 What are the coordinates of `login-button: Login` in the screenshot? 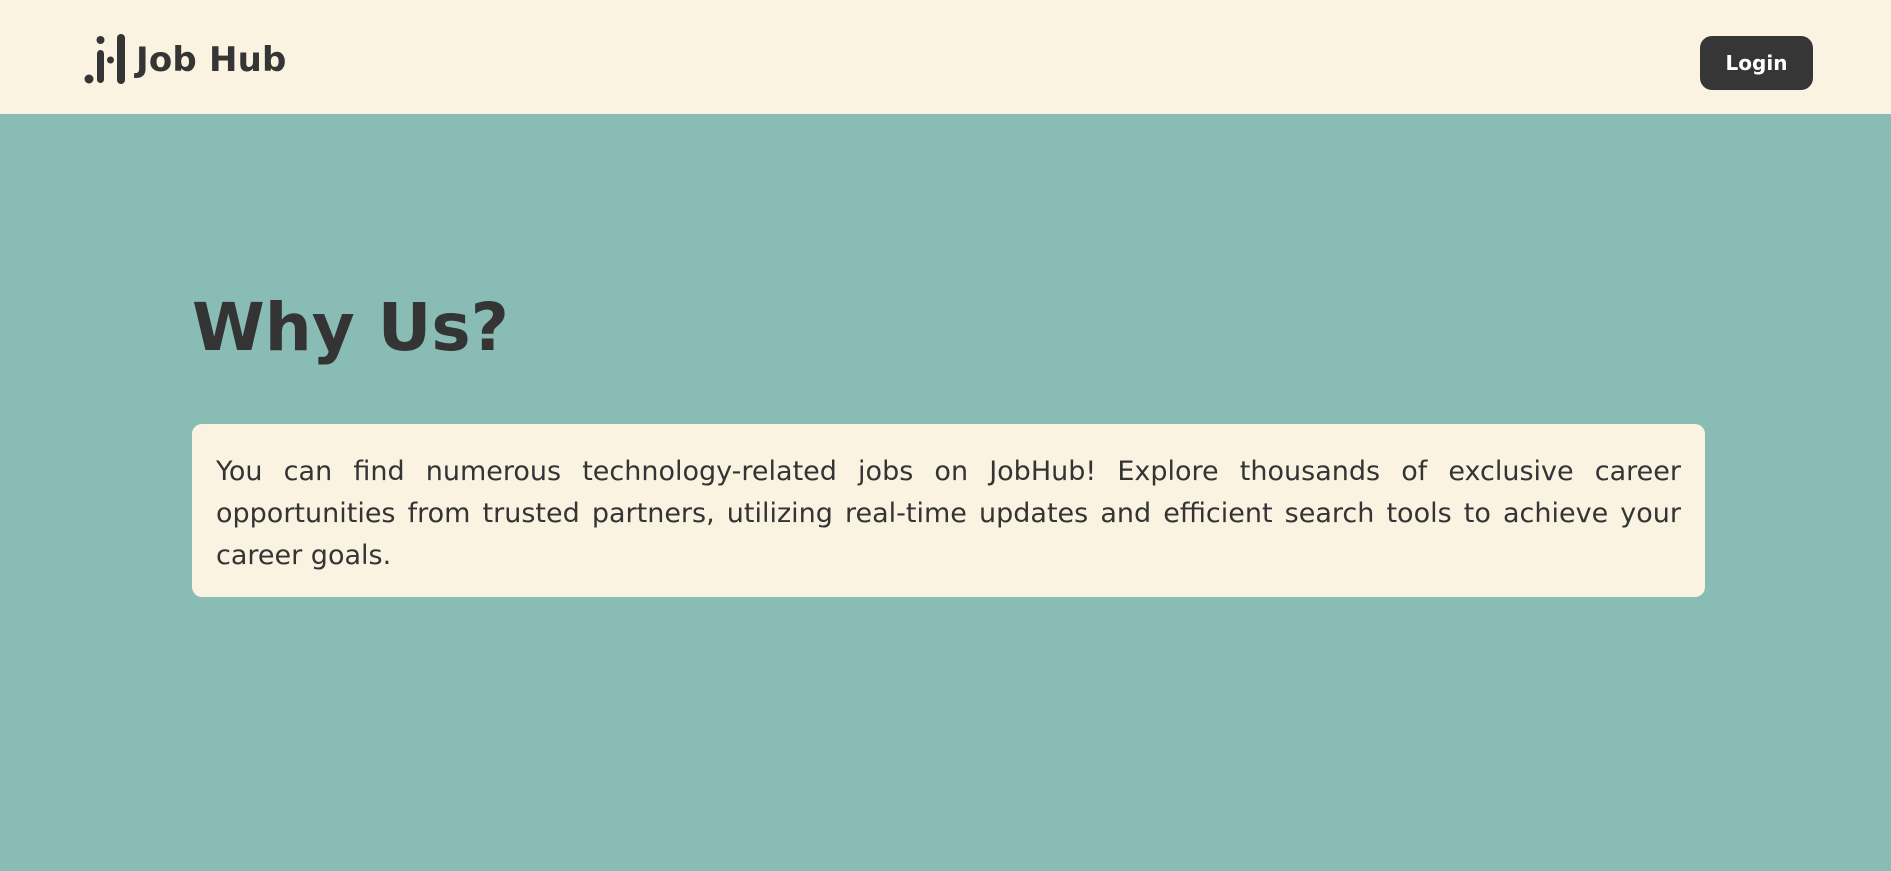 It's located at (1756, 63).